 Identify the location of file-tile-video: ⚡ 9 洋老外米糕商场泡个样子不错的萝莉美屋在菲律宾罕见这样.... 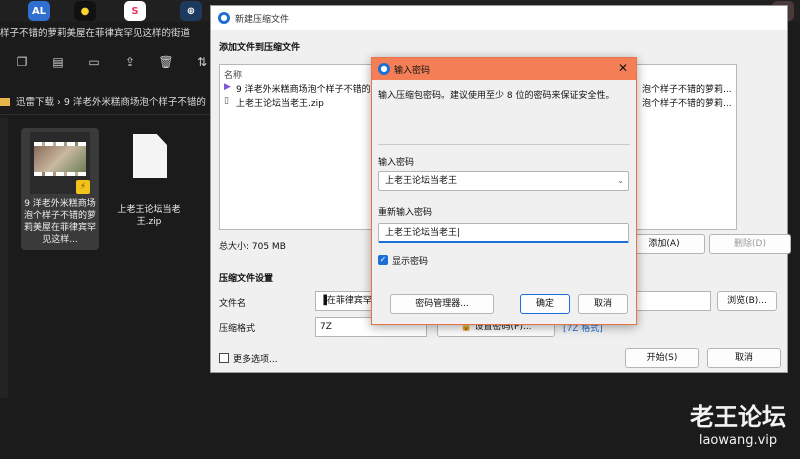
(60, 189).